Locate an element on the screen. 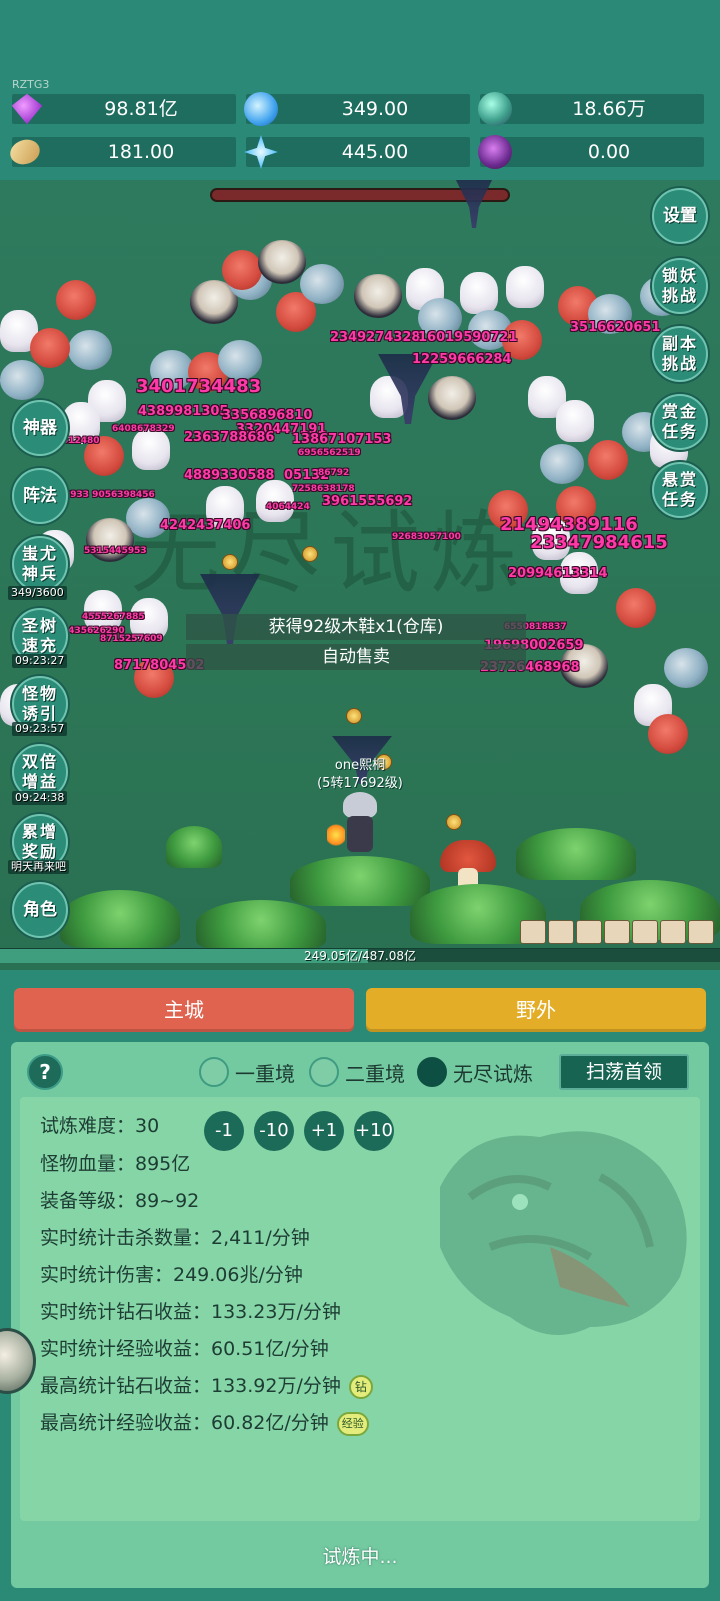  scroll-value: 181.00 is located at coordinates (141, 152).